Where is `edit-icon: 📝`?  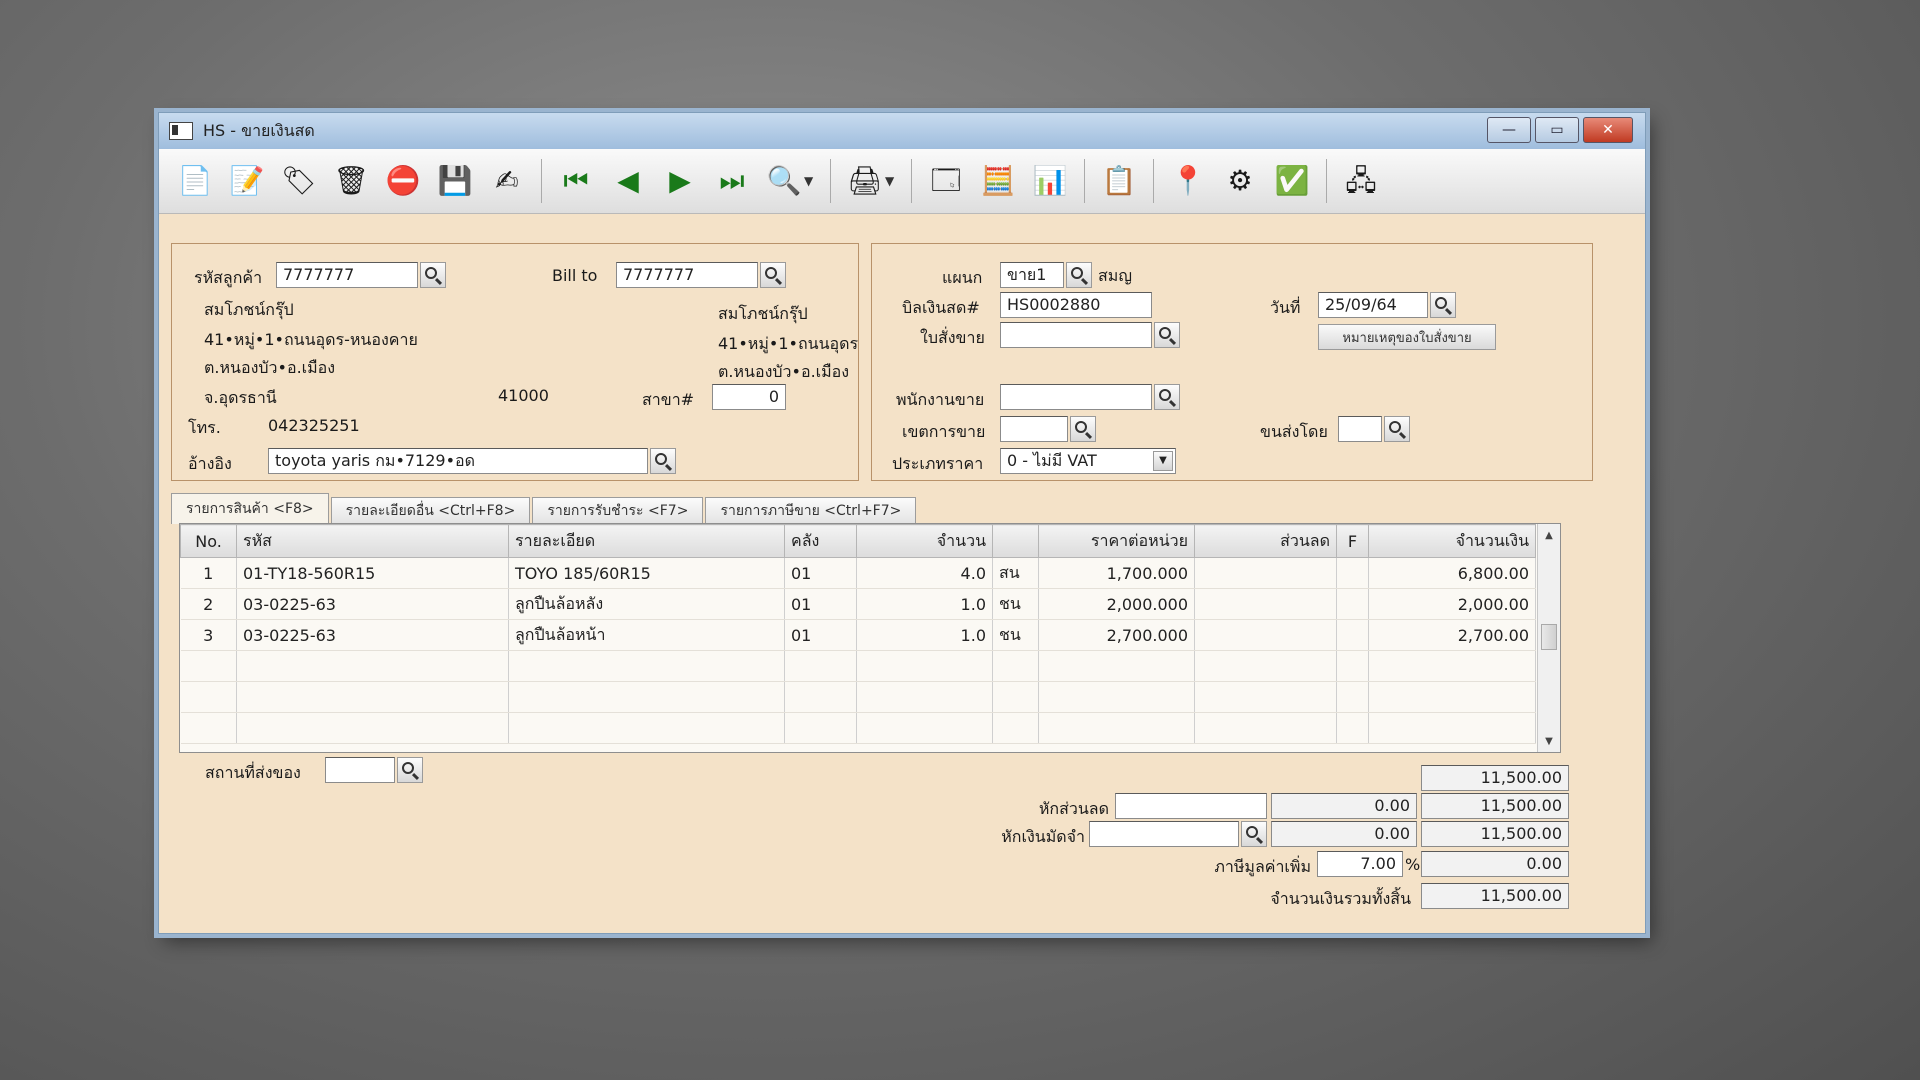 edit-icon: 📝 is located at coordinates (247, 181).